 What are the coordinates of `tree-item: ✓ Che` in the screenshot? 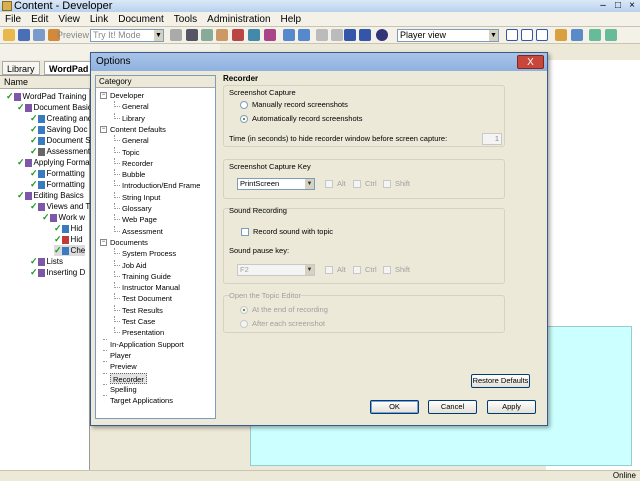 It's located at (70, 250).